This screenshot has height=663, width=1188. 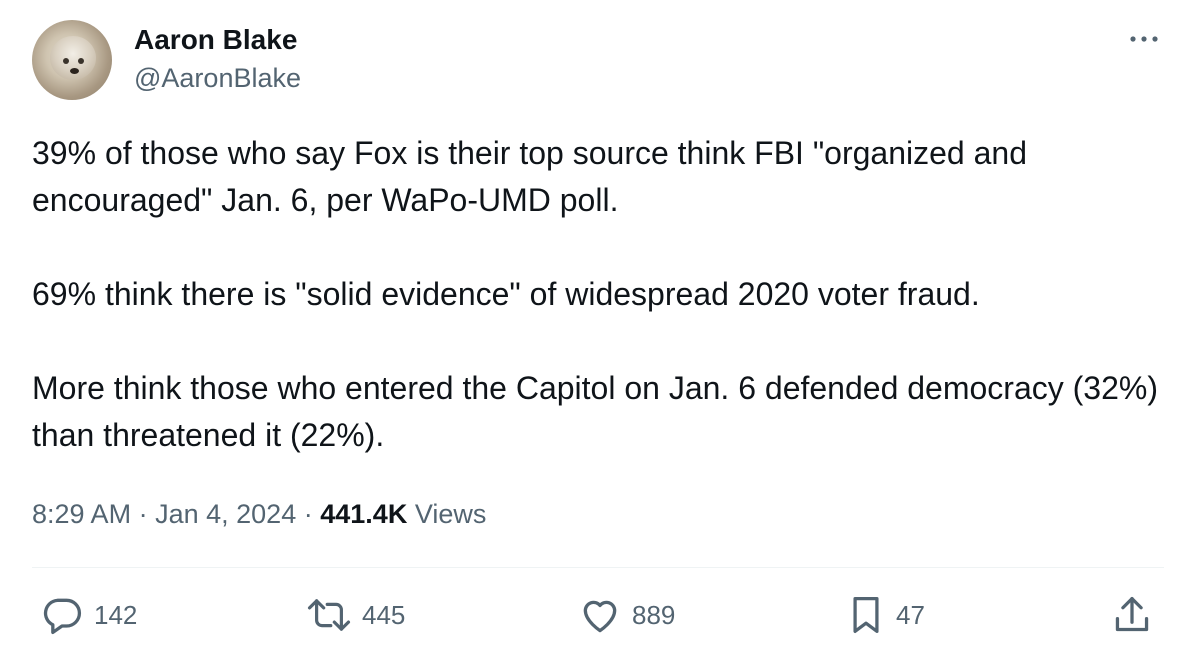 I want to click on share-upload-icon, so click(x=1132, y=614).